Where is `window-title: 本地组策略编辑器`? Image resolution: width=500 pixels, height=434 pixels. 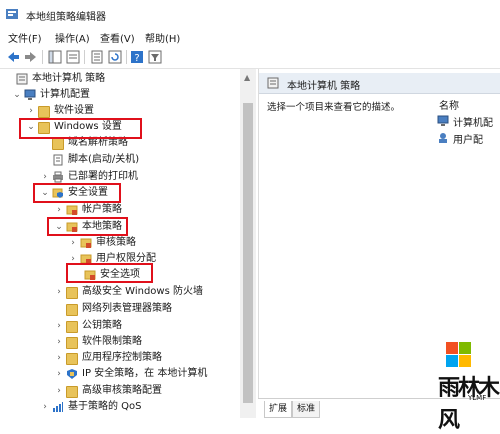 window-title: 本地组策略编辑器 is located at coordinates (66, 17).